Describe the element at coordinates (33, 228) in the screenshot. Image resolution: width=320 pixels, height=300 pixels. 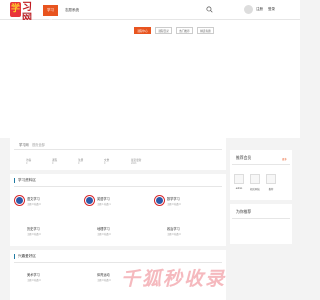
I see `forum-title: 历史学习` at that location.